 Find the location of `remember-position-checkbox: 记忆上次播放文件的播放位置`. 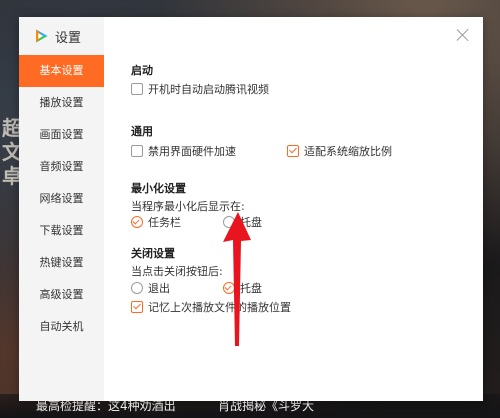

remember-position-checkbox: 记忆上次播放文件的播放位置 is located at coordinates (211, 307).